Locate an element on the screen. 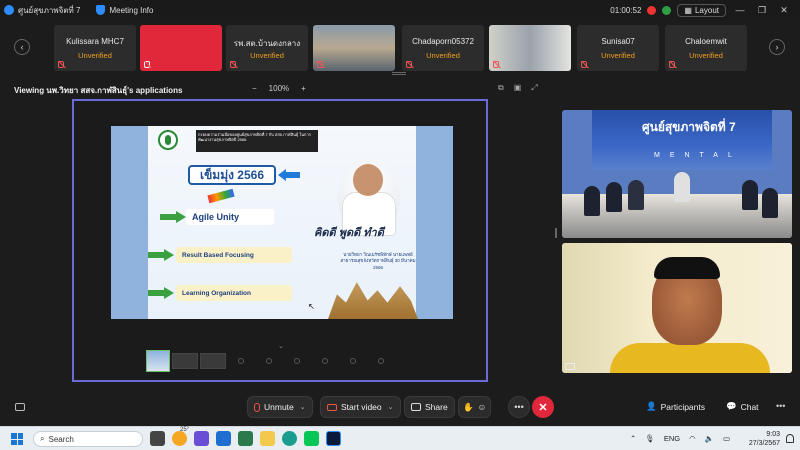  fit-icon: ▣ is located at coordinates (518, 88).